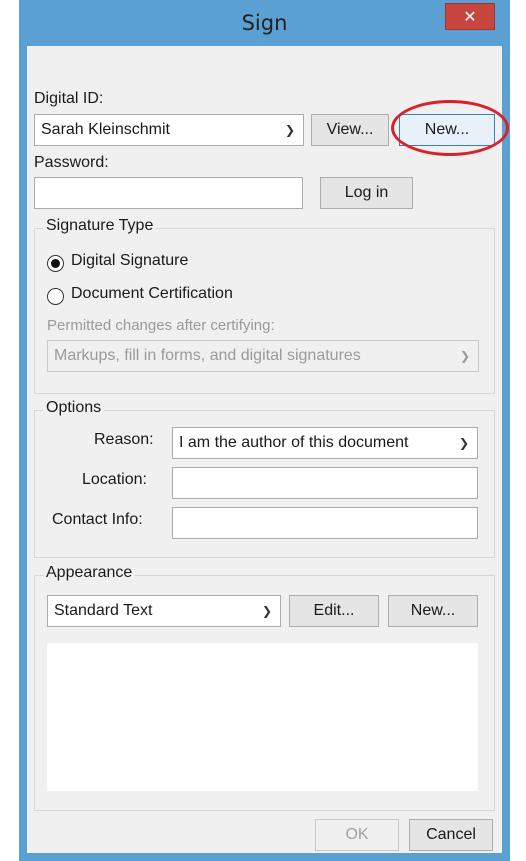 Image resolution: width=526 pixels, height=861 pixels. What do you see at coordinates (89, 573) in the screenshot?
I see `appearance-legend: Appearance` at bounding box center [89, 573].